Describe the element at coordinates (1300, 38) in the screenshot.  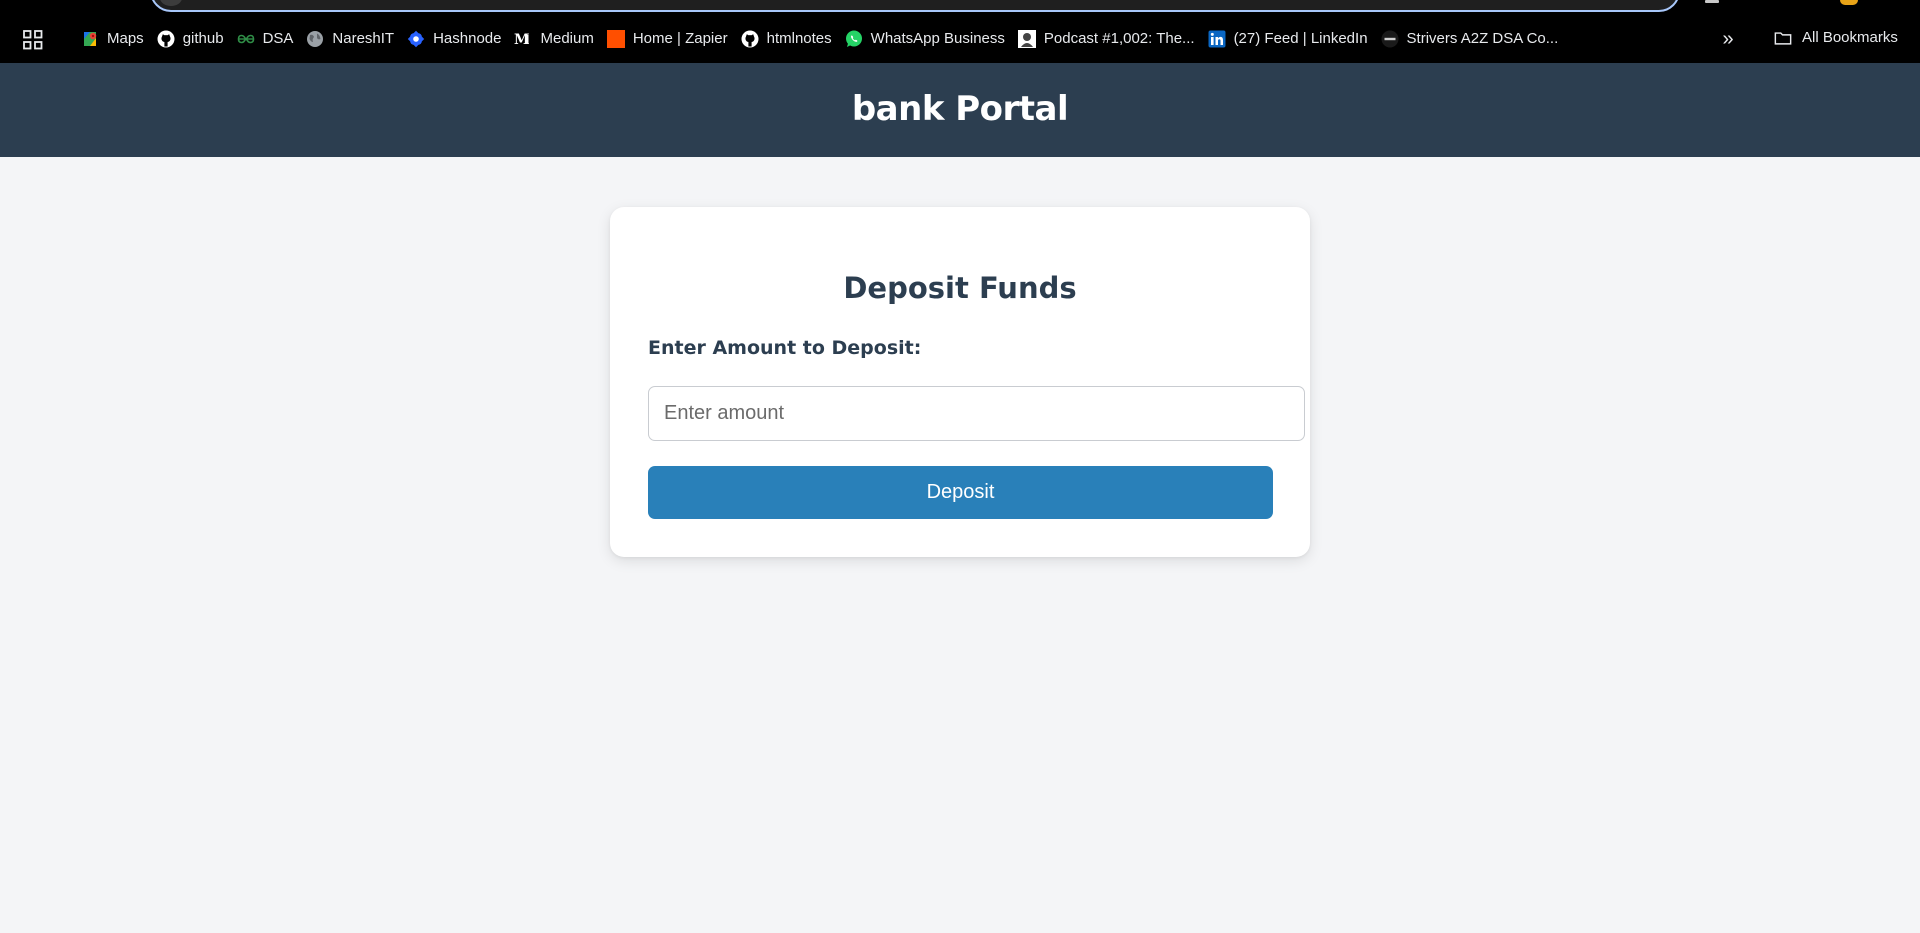
I see `bookmark-label: (27) Feed | LinkedIn` at that location.